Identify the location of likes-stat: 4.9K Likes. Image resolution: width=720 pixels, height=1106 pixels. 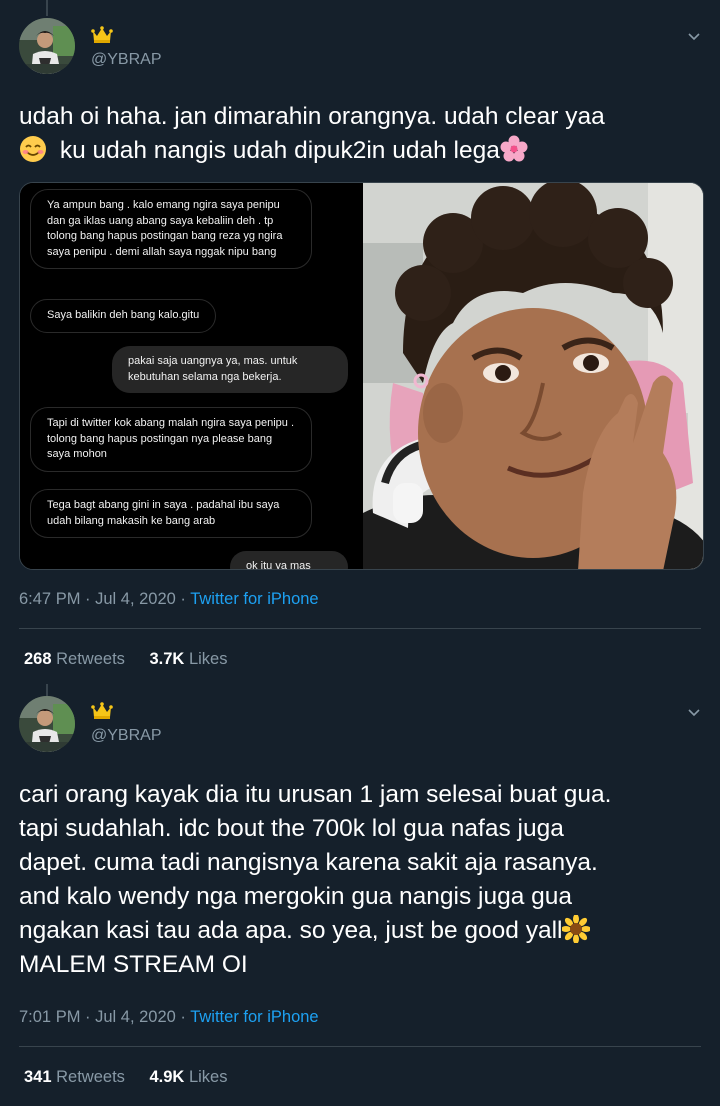
(189, 1077).